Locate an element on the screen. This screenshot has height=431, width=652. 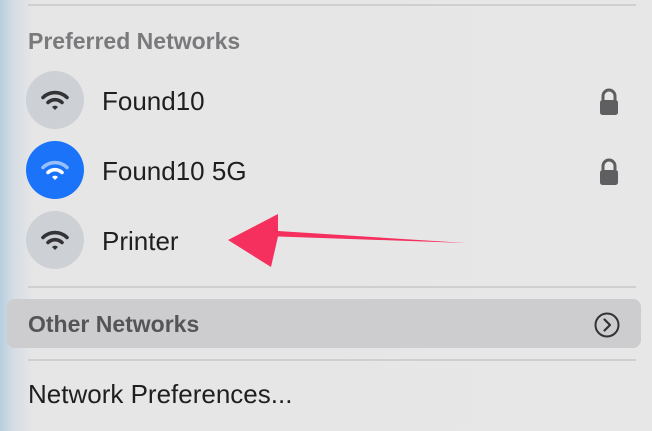
network-item-found10: Found10 is located at coordinates (331, 101).